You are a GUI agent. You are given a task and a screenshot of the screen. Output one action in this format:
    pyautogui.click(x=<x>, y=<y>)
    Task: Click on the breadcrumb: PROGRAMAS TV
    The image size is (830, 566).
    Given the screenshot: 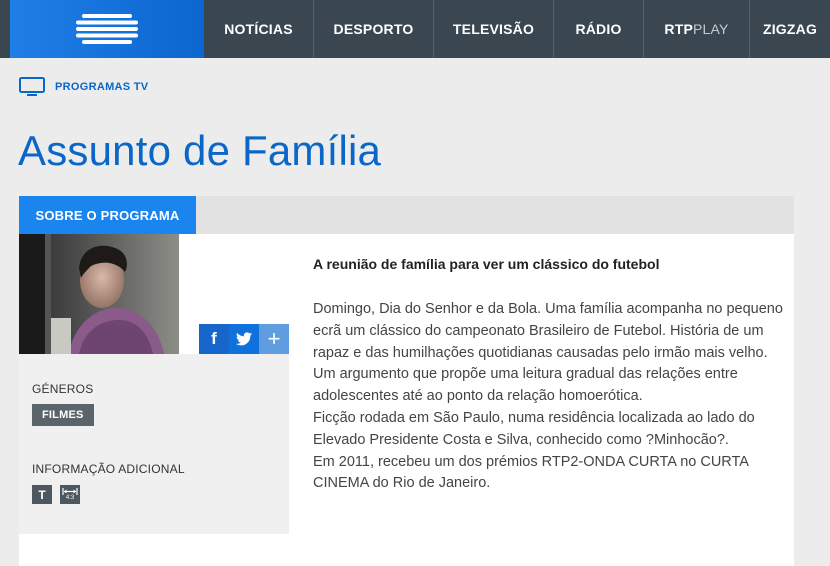 What is the action you would take?
    pyautogui.click(x=83, y=87)
    